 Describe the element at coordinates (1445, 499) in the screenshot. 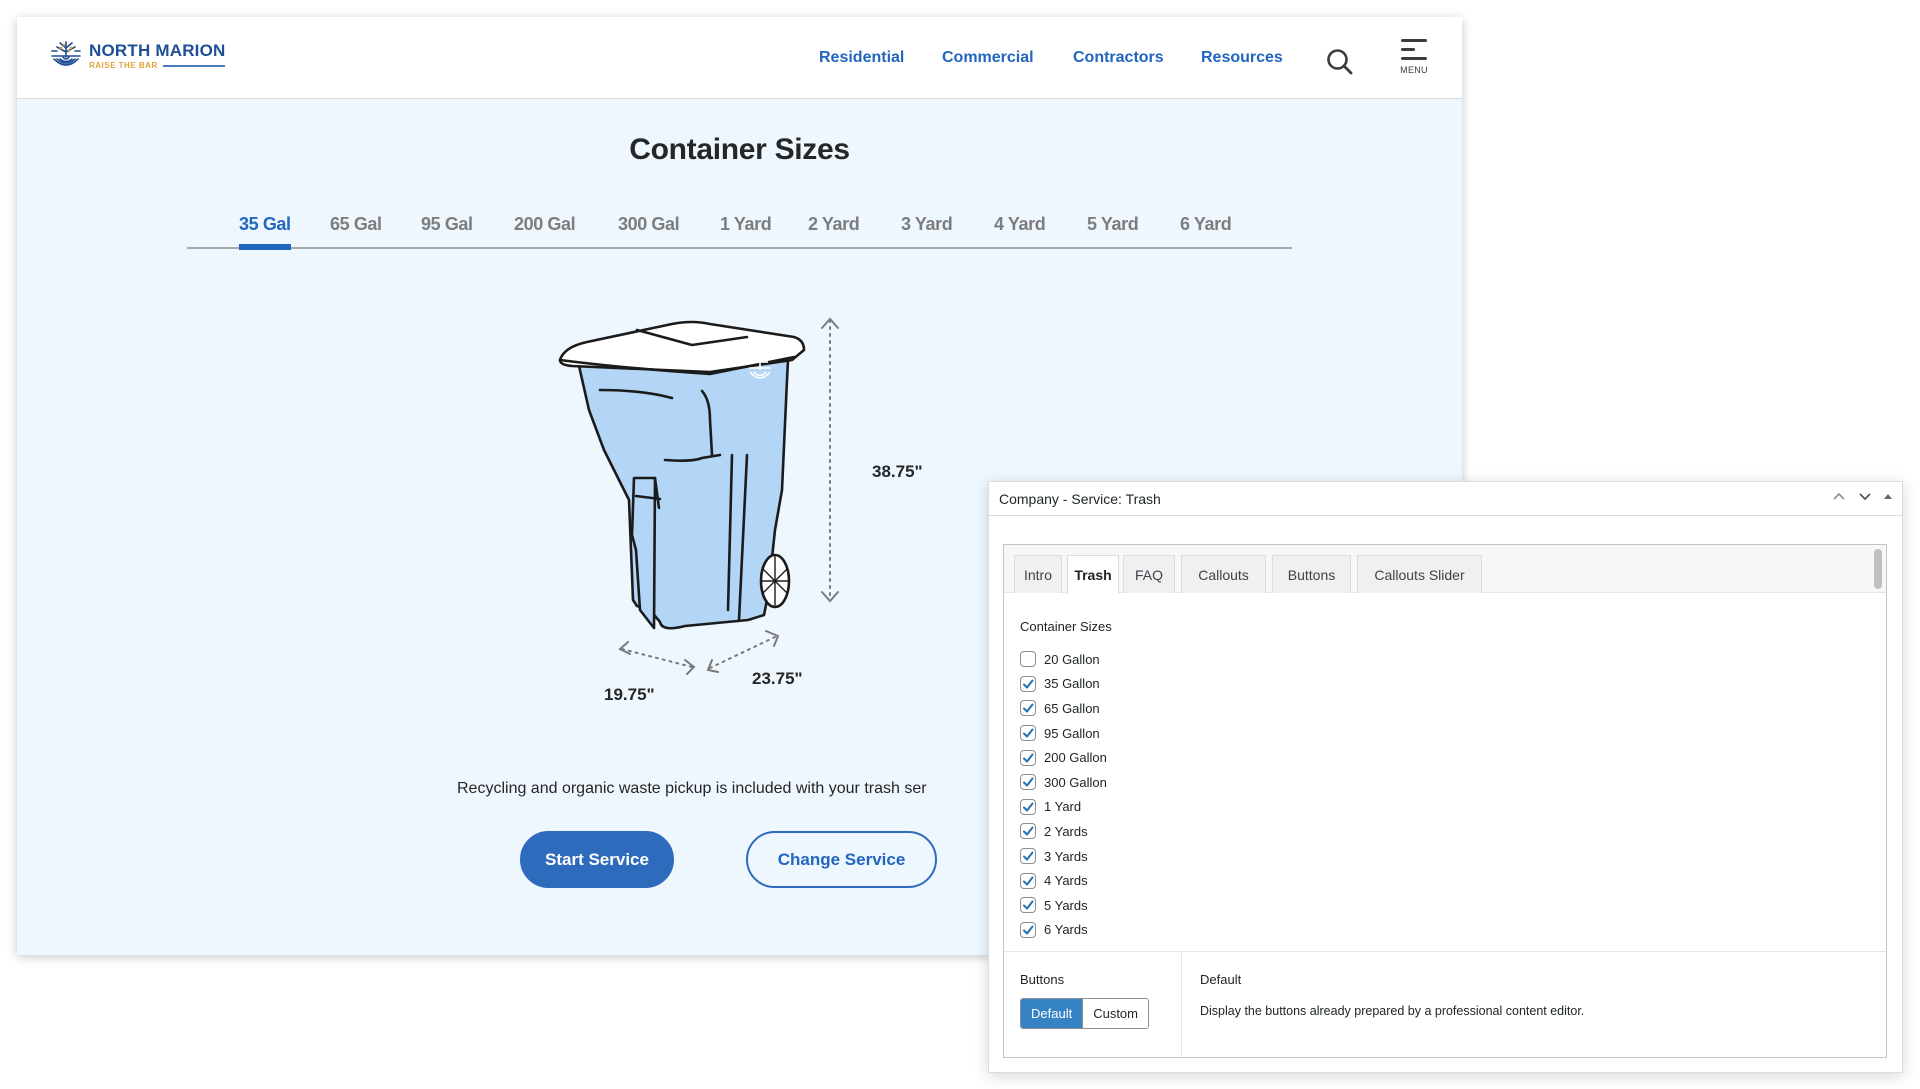

I see `panel-header: Company - Service: Trash` at that location.